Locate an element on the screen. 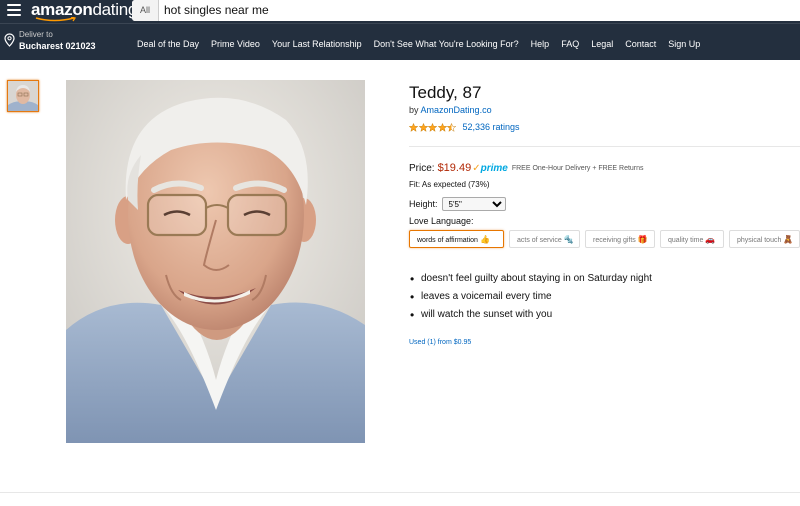 Image resolution: width=800 pixels, height=506 pixels. chip-label: words of affirmation is located at coordinates (447, 240).